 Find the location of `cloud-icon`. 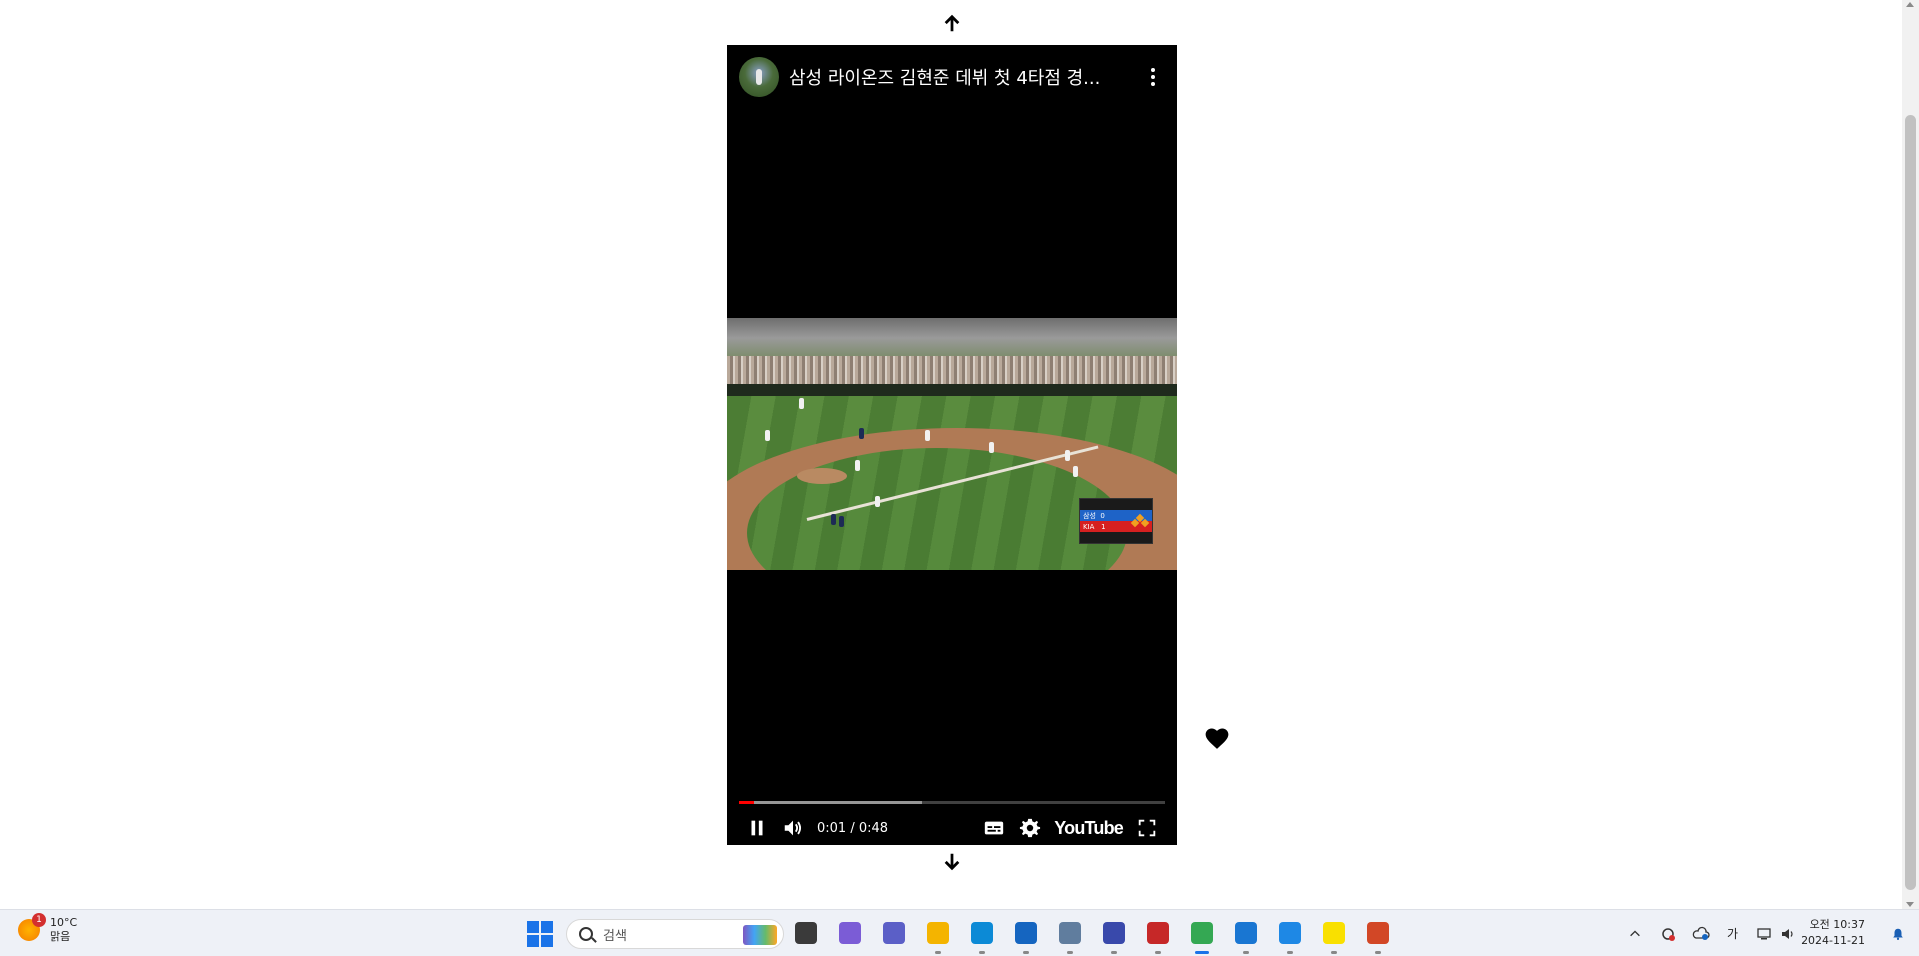

cloud-icon is located at coordinates (1701, 933).